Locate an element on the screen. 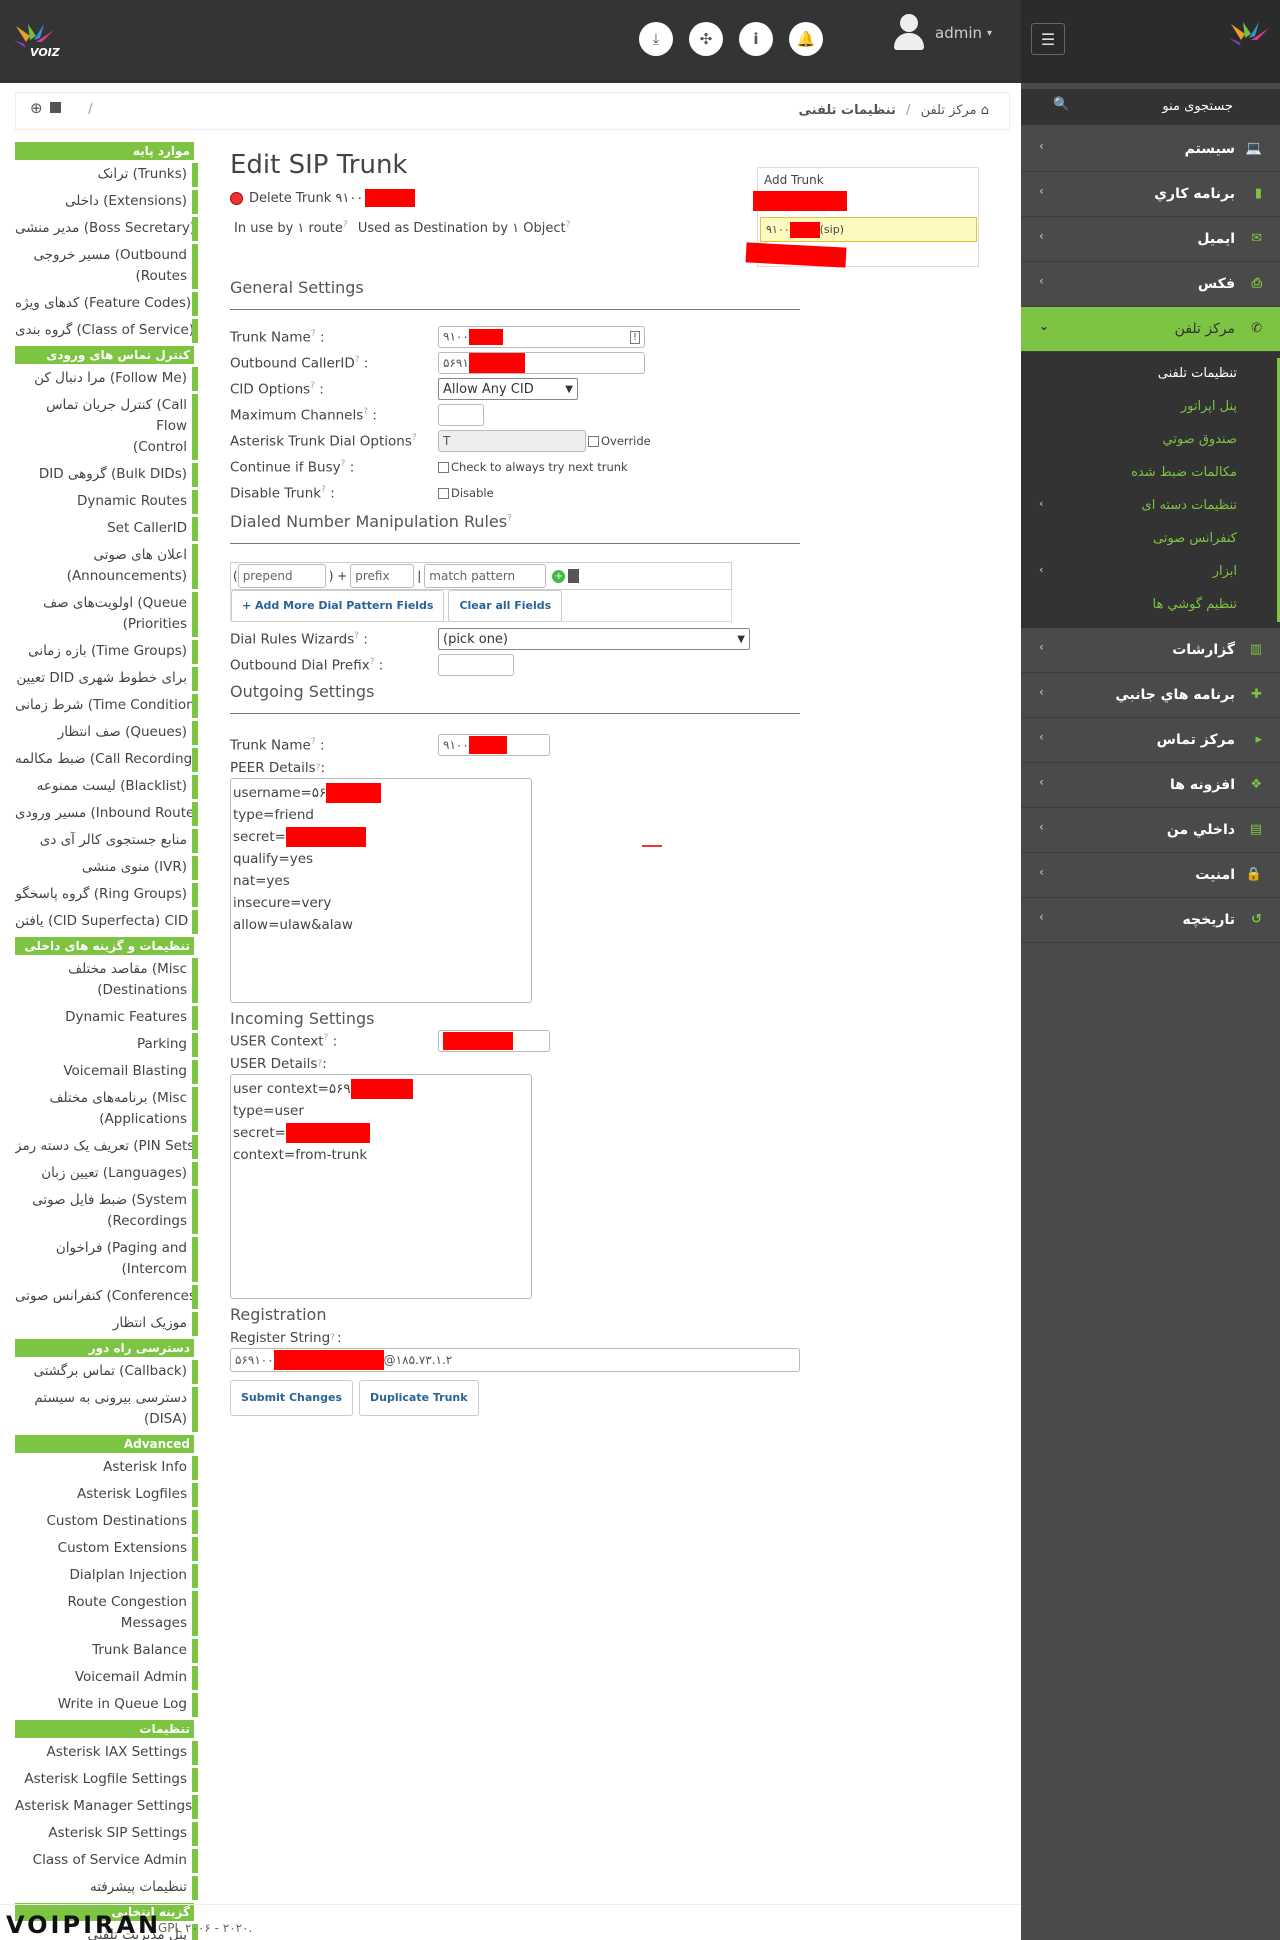  nav-item: یافتن (CID Superfecta) CID is located at coordinates (106, 922).